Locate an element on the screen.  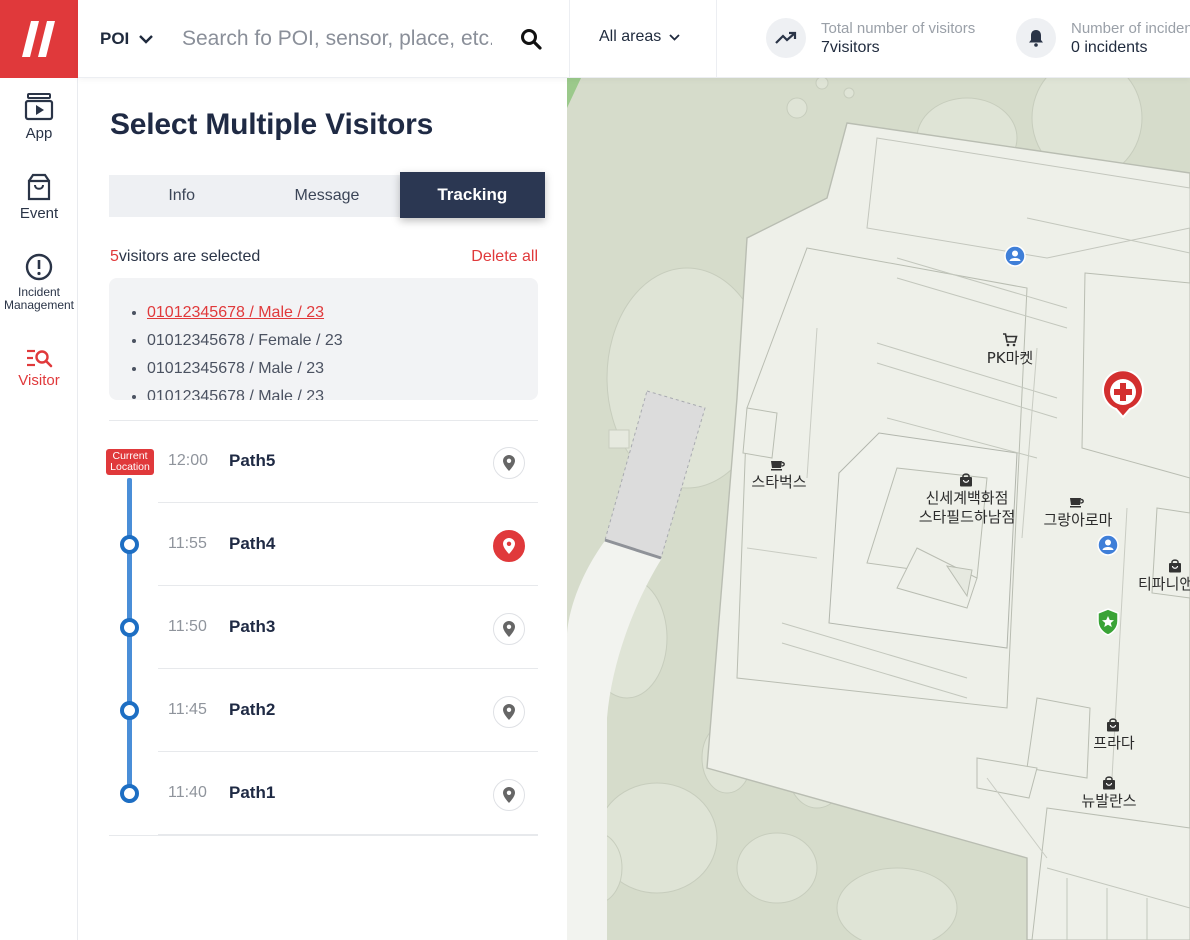
trending-up-icon is located at coordinates (786, 38).